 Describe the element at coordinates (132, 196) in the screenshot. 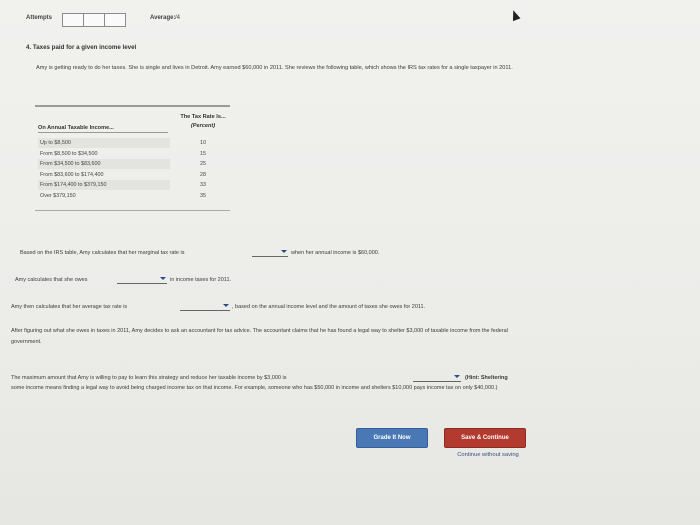

I see `table-row: Over $379,150 35` at that location.